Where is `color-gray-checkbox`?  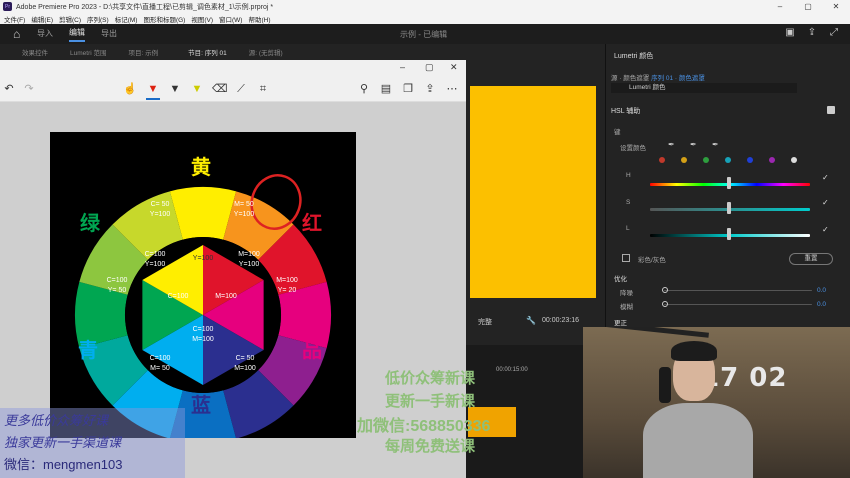 color-gray-checkbox is located at coordinates (626, 258).